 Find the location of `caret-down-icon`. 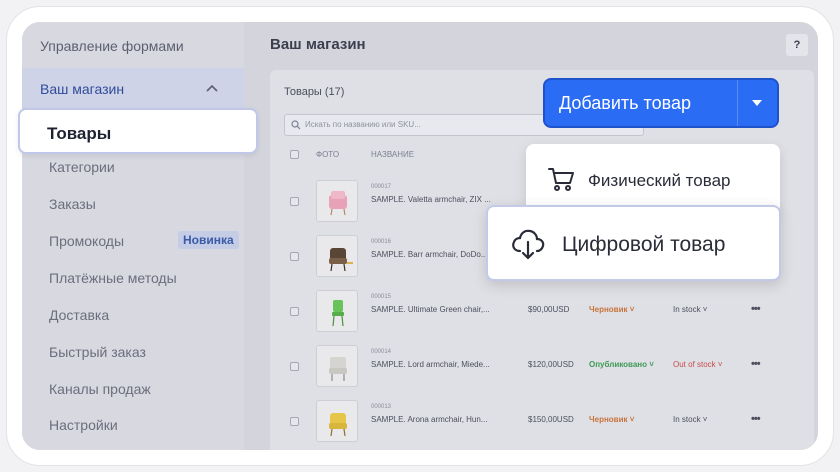

caret-down-icon is located at coordinates (757, 103).